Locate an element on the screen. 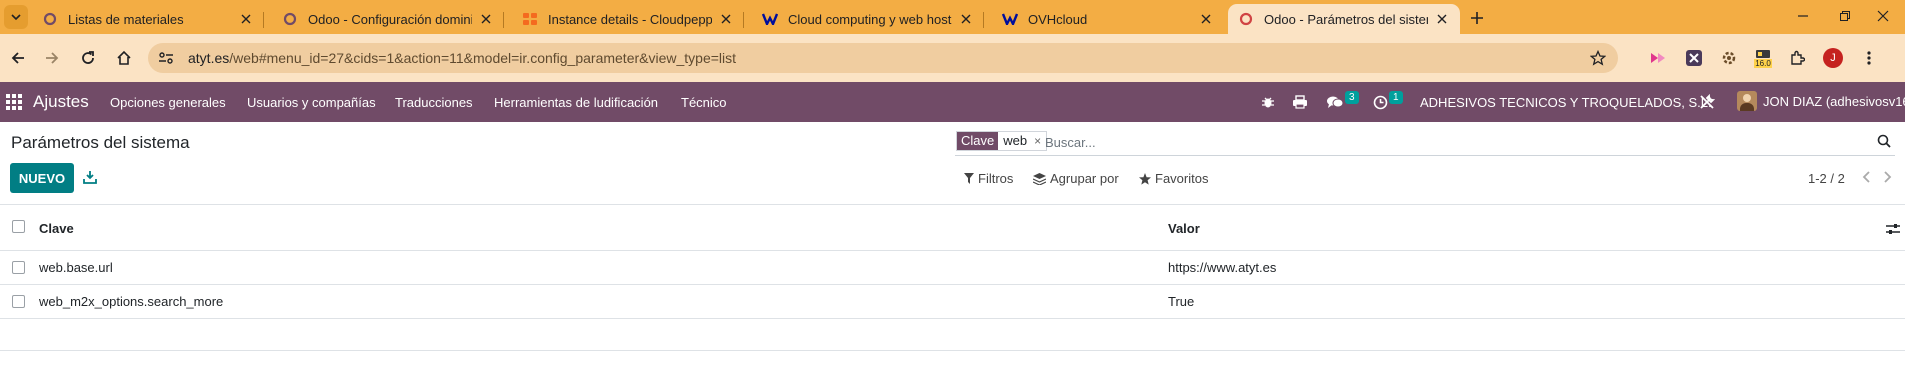 The height and width of the screenshot is (373, 1905). debug-bug-icon is located at coordinates (1268, 102).